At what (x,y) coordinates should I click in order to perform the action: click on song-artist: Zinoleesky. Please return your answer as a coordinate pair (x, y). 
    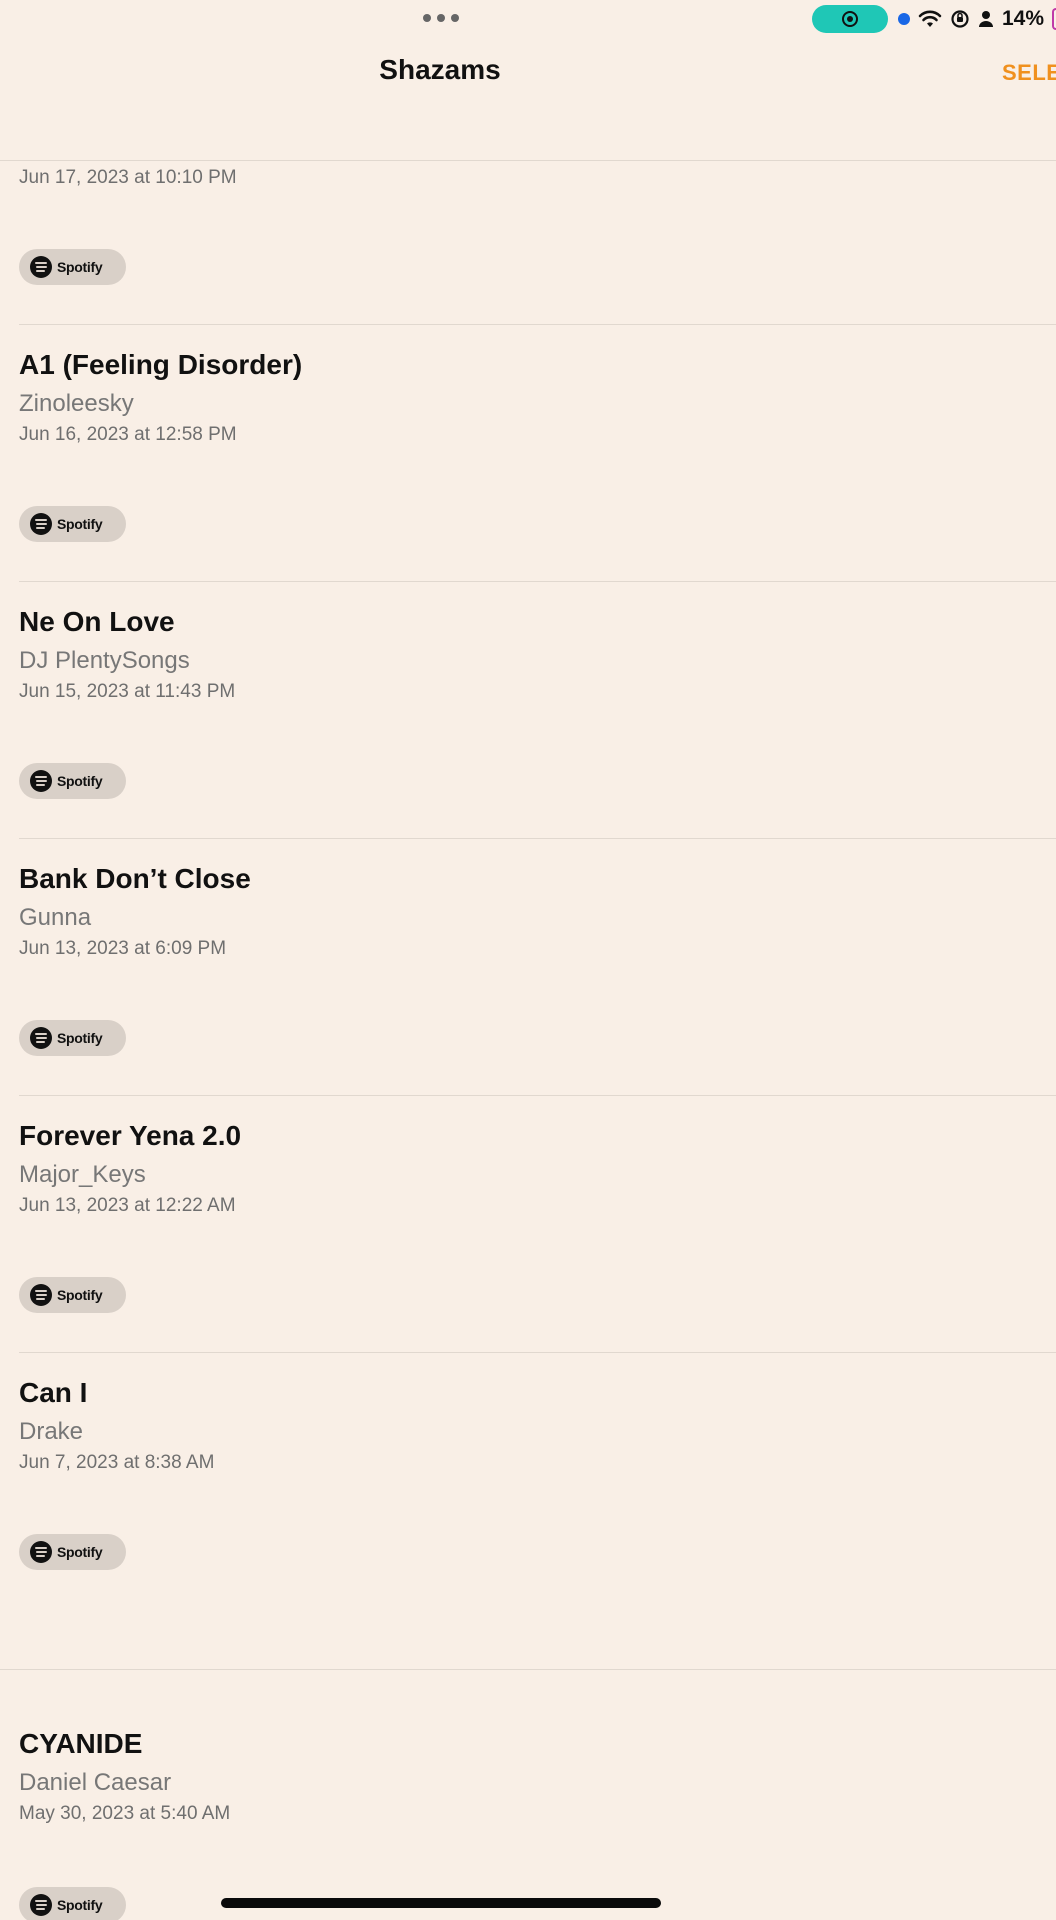
    Looking at the image, I should click on (76, 403).